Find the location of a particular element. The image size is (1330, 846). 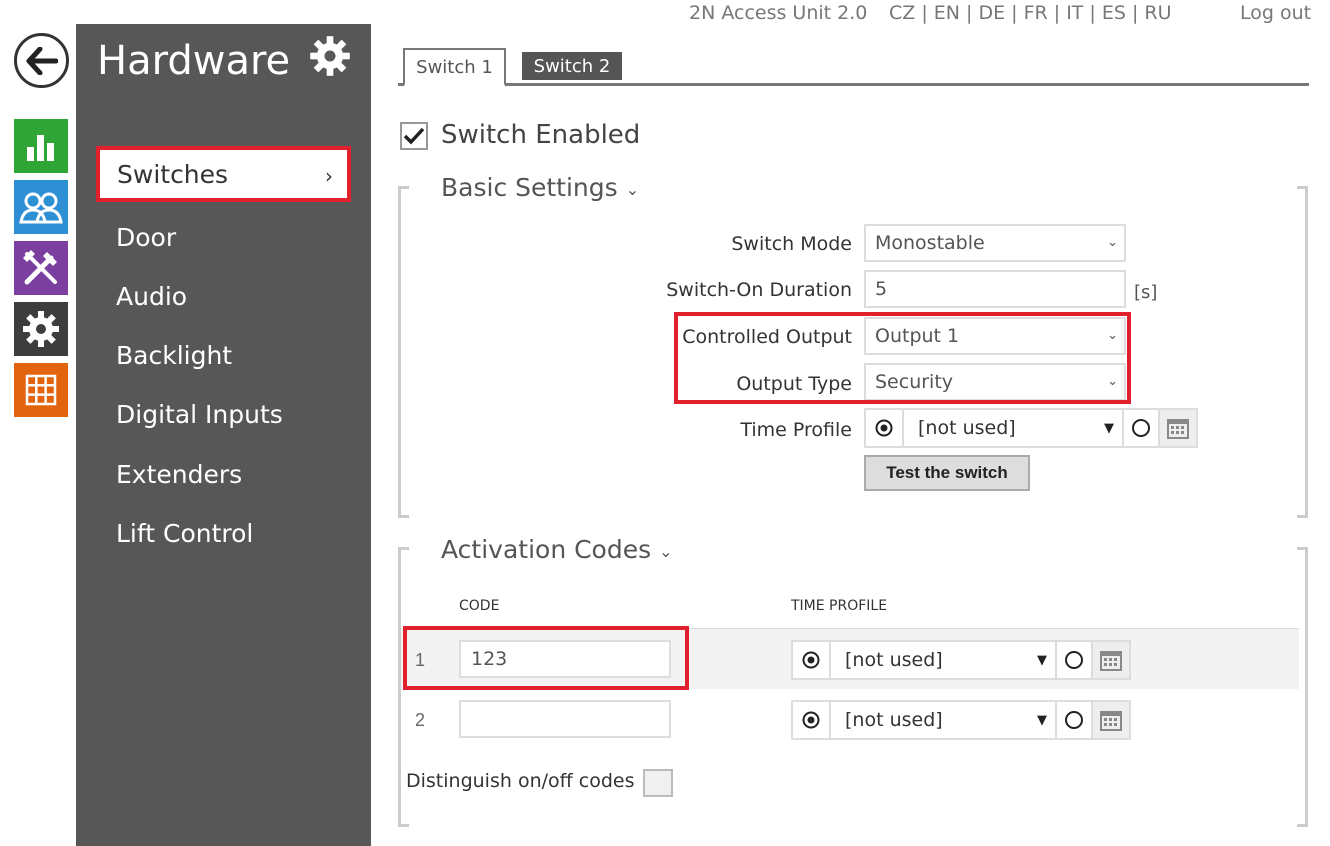

duration-unit: [s] is located at coordinates (1146, 292).